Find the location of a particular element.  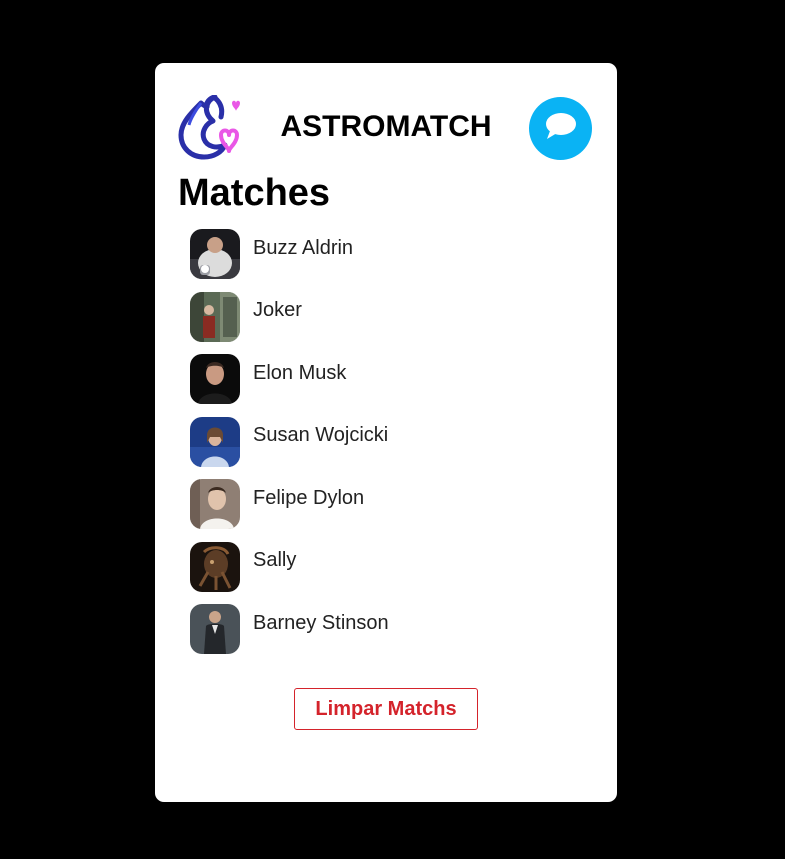

match-name: Sally is located at coordinates (275, 560).